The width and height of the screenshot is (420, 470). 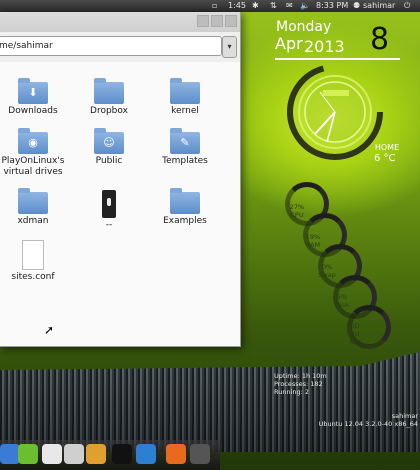 What do you see at coordinates (273, 6) in the screenshot?
I see `network-icon: ⇅` at bounding box center [273, 6].